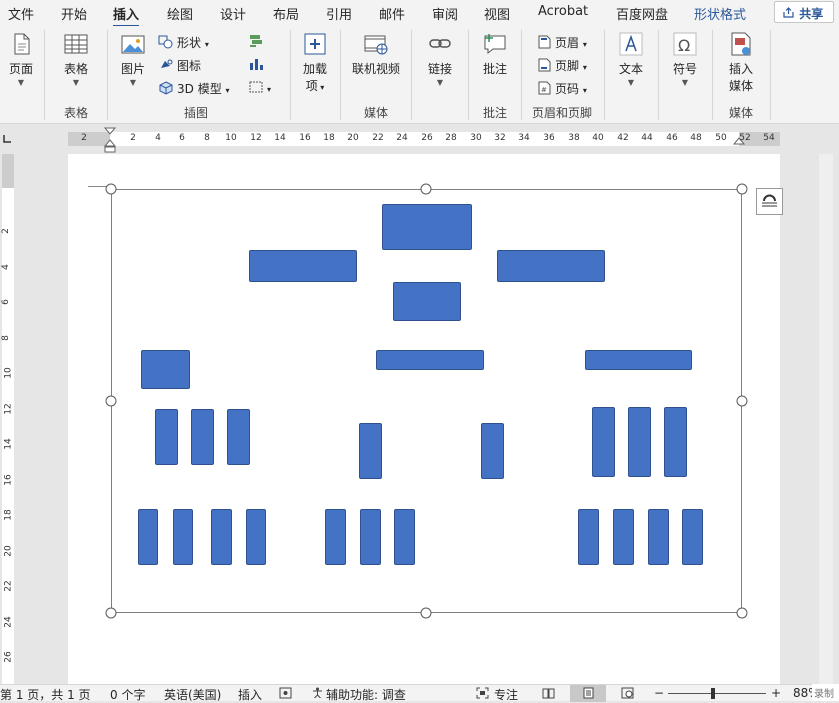 Image resolution: width=839 pixels, height=703 pixels. I want to click on symbol-button: Ω 符号 ▼, so click(685, 58).